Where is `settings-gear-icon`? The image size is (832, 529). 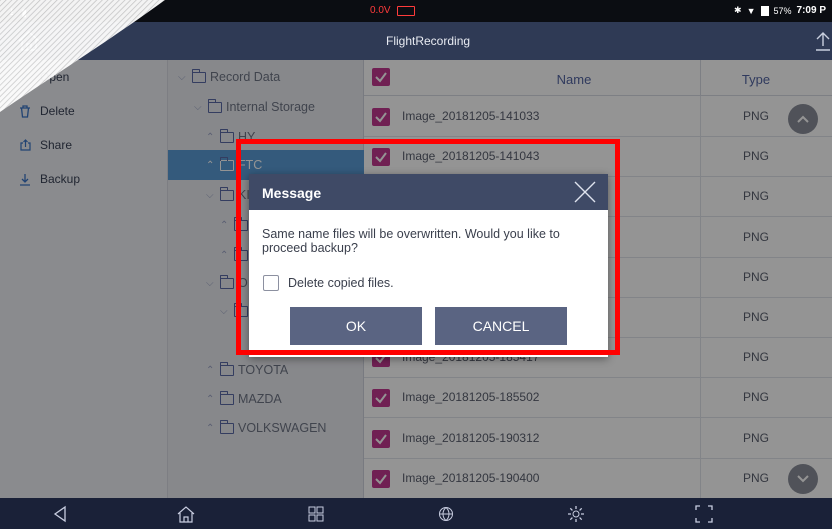 settings-gear-icon is located at coordinates (576, 514).